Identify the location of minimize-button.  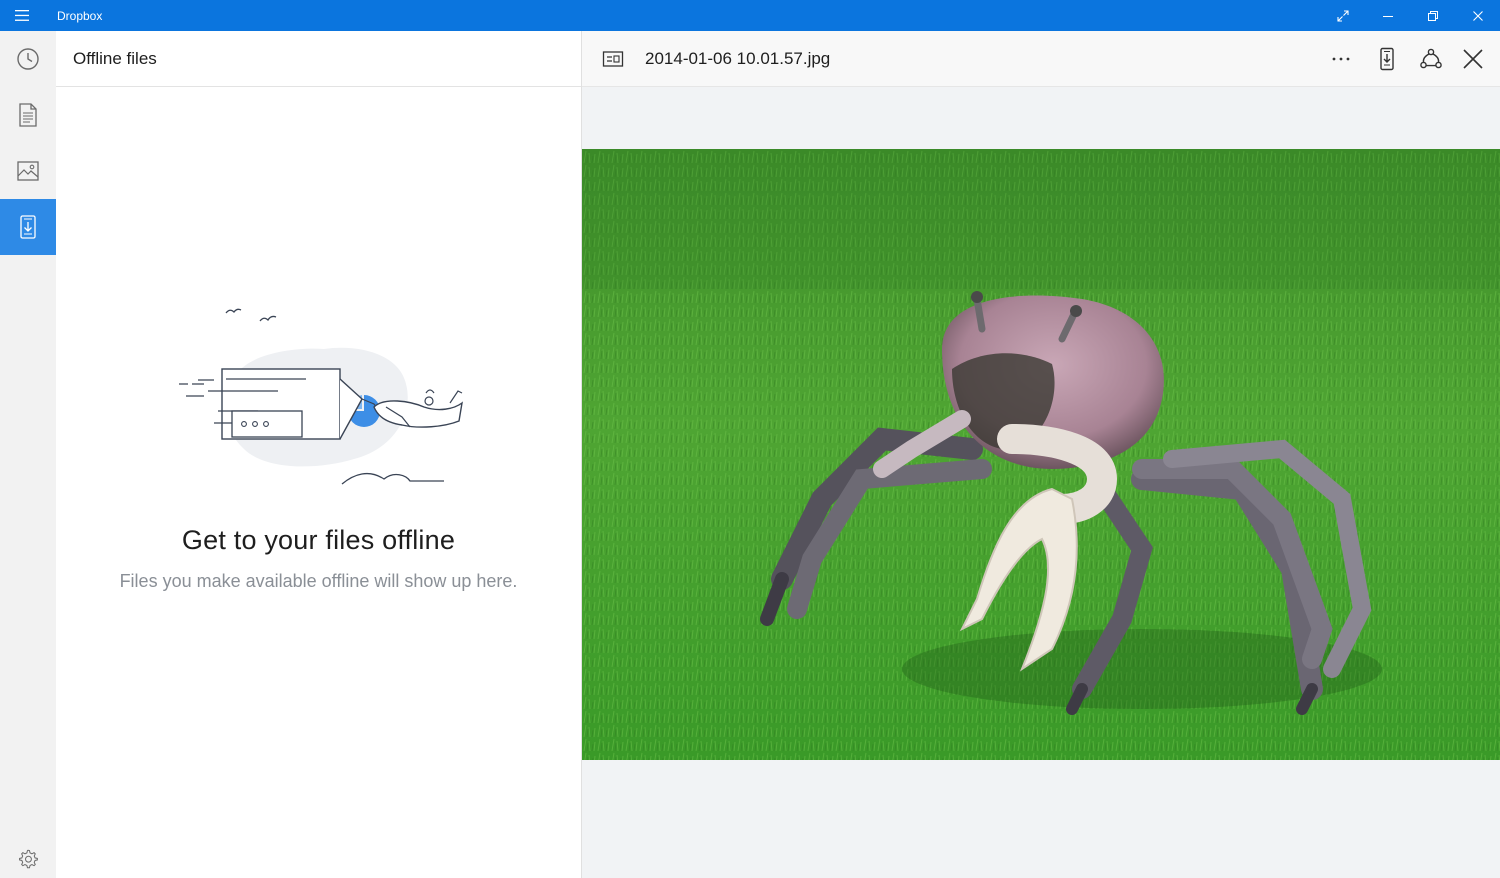
(1387, 15).